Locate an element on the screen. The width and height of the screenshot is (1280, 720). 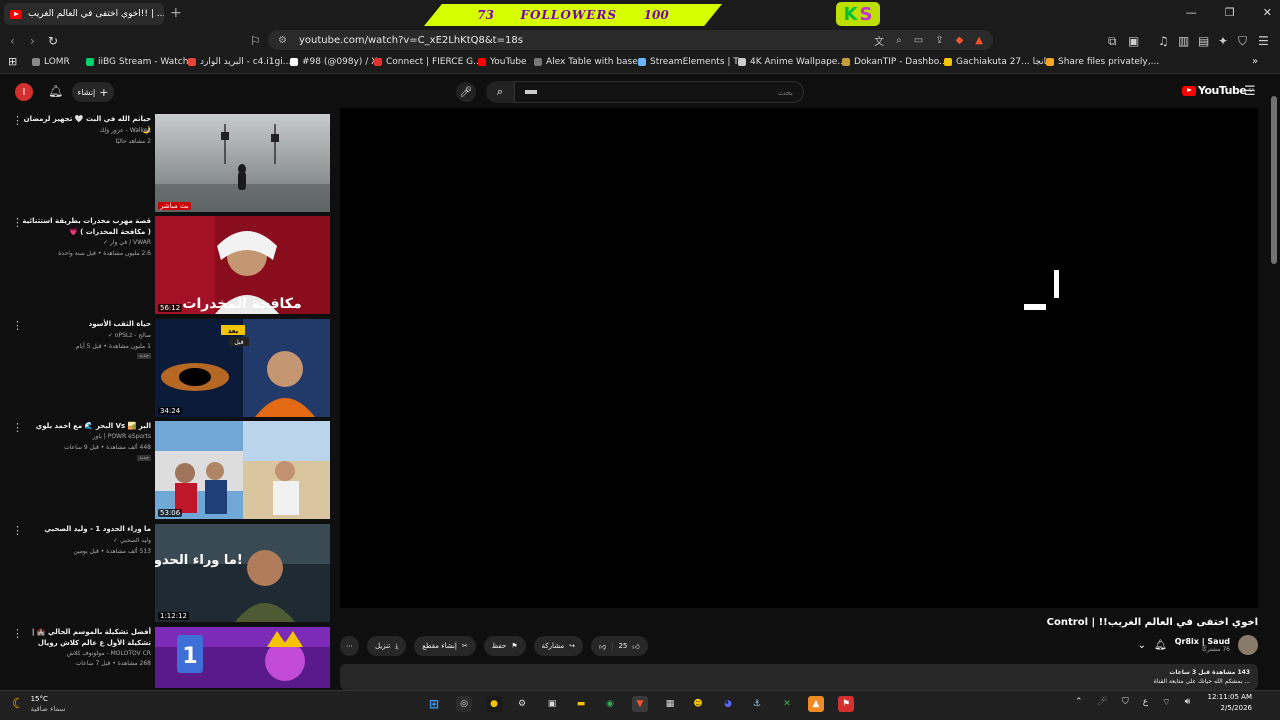
suggestion-thumbnail: مكافحة المخدرات is located at coordinates (242, 265).